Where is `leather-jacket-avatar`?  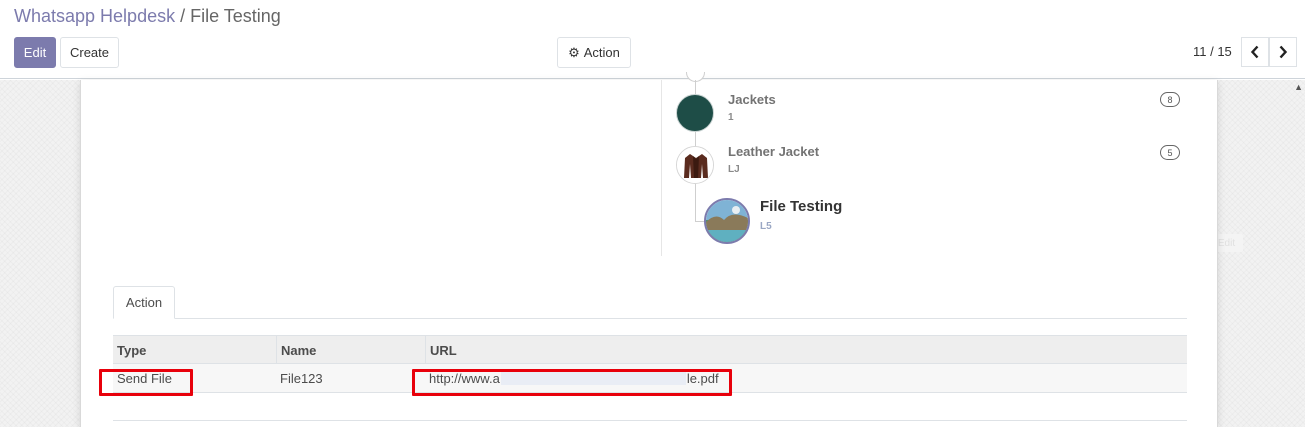 leather-jacket-avatar is located at coordinates (695, 165).